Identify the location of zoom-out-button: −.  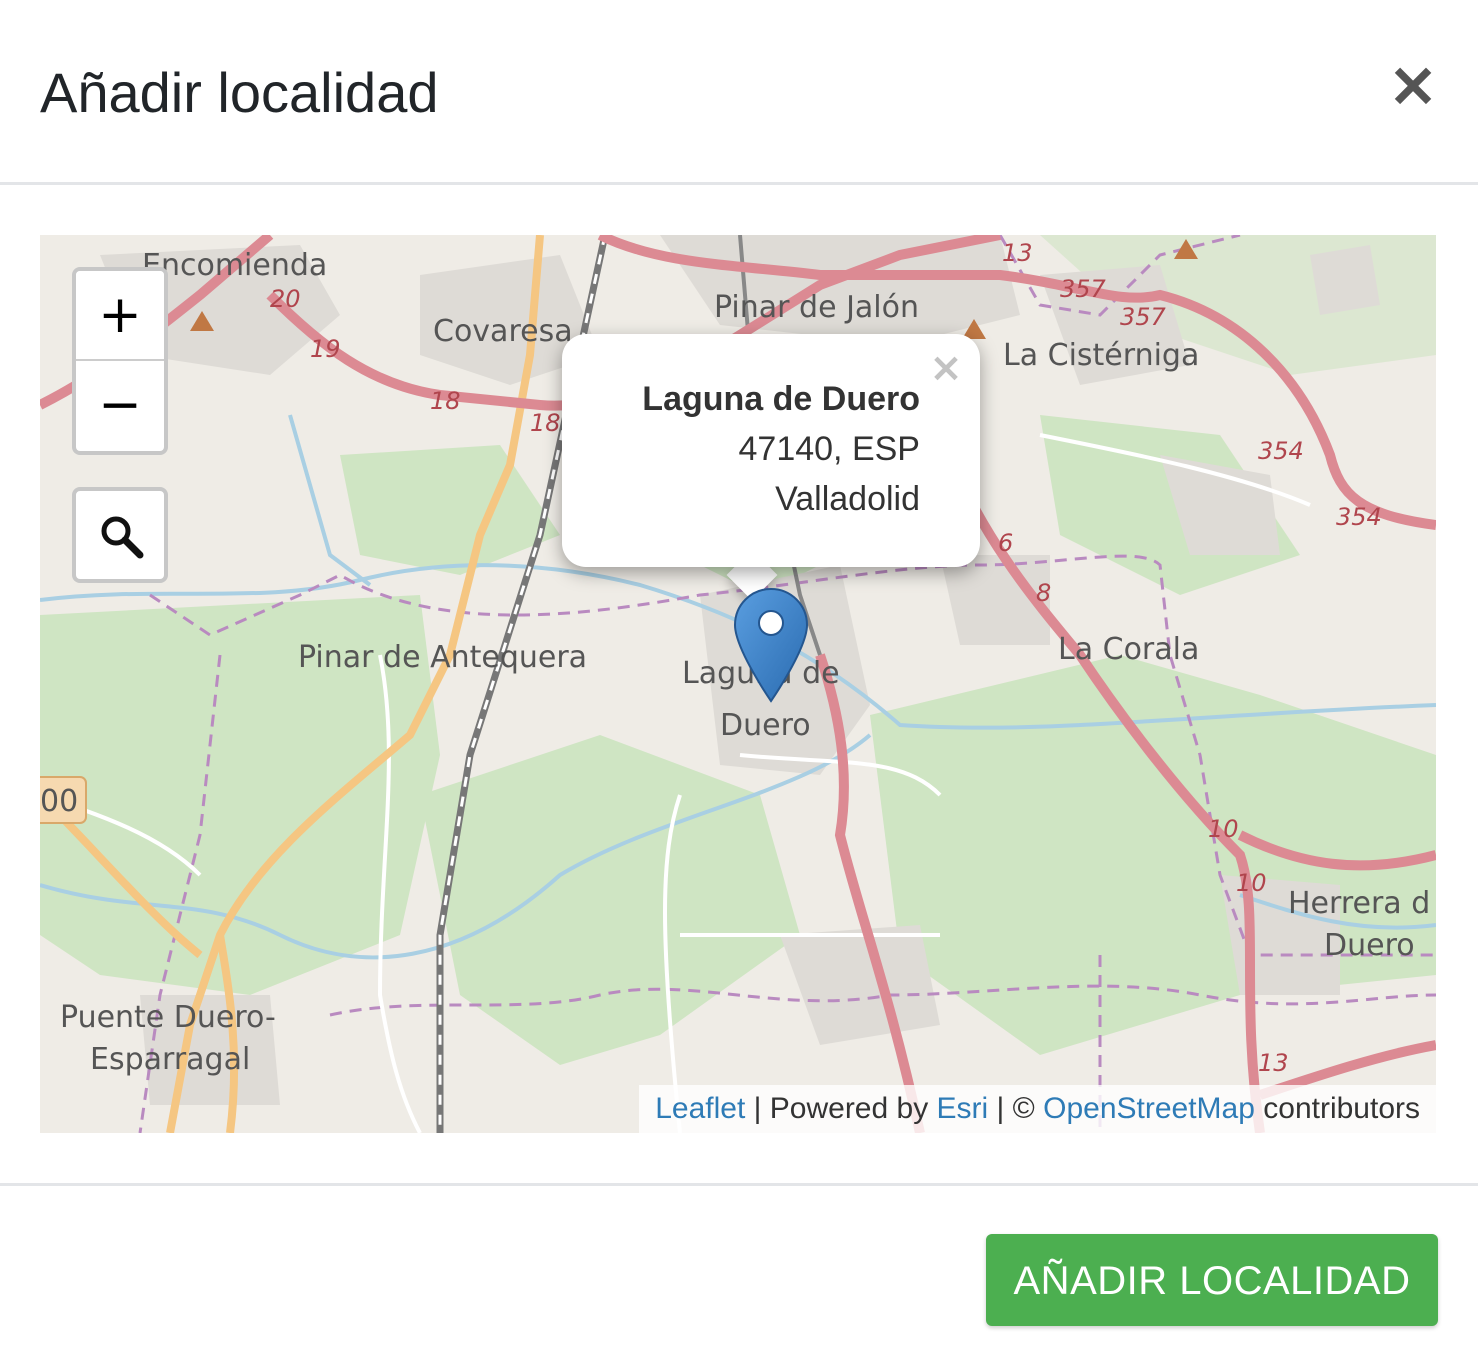
(120, 405).